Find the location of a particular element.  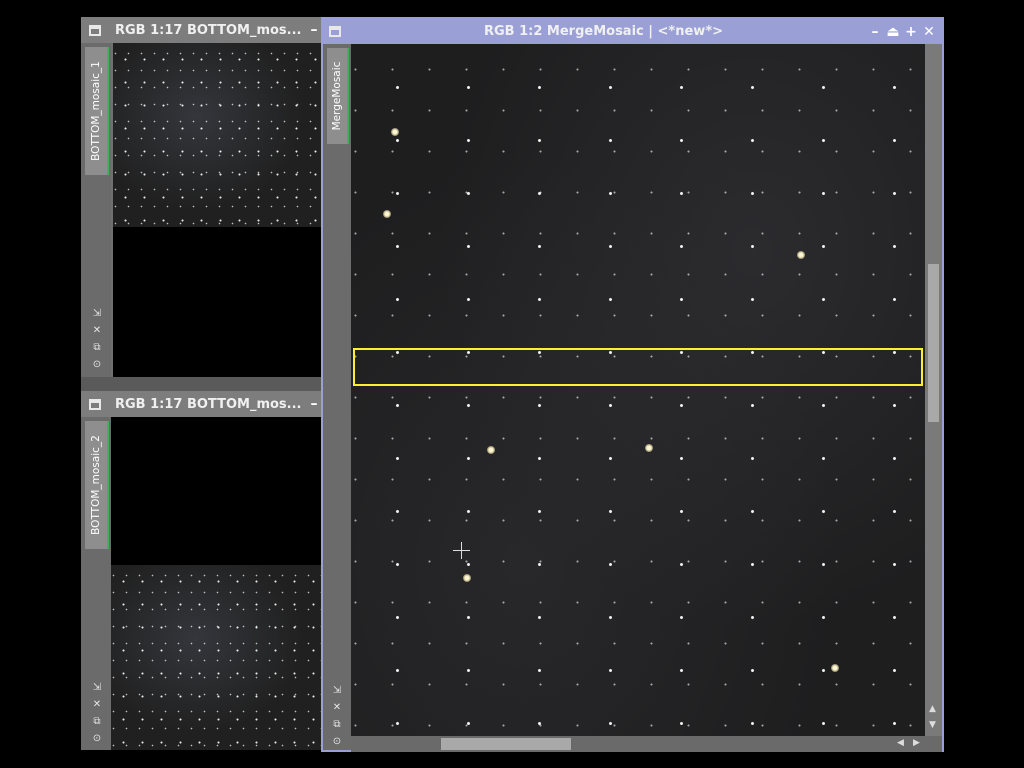

window-separator is located at coordinates (202, 384).